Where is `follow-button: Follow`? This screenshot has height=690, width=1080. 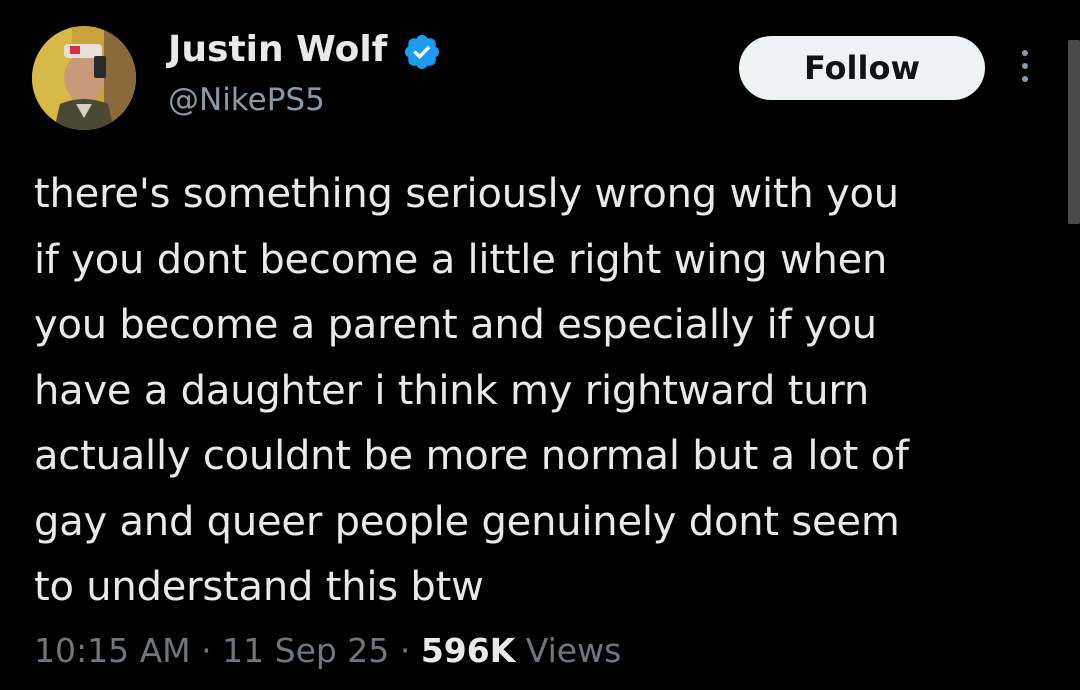 follow-button: Follow is located at coordinates (862, 68).